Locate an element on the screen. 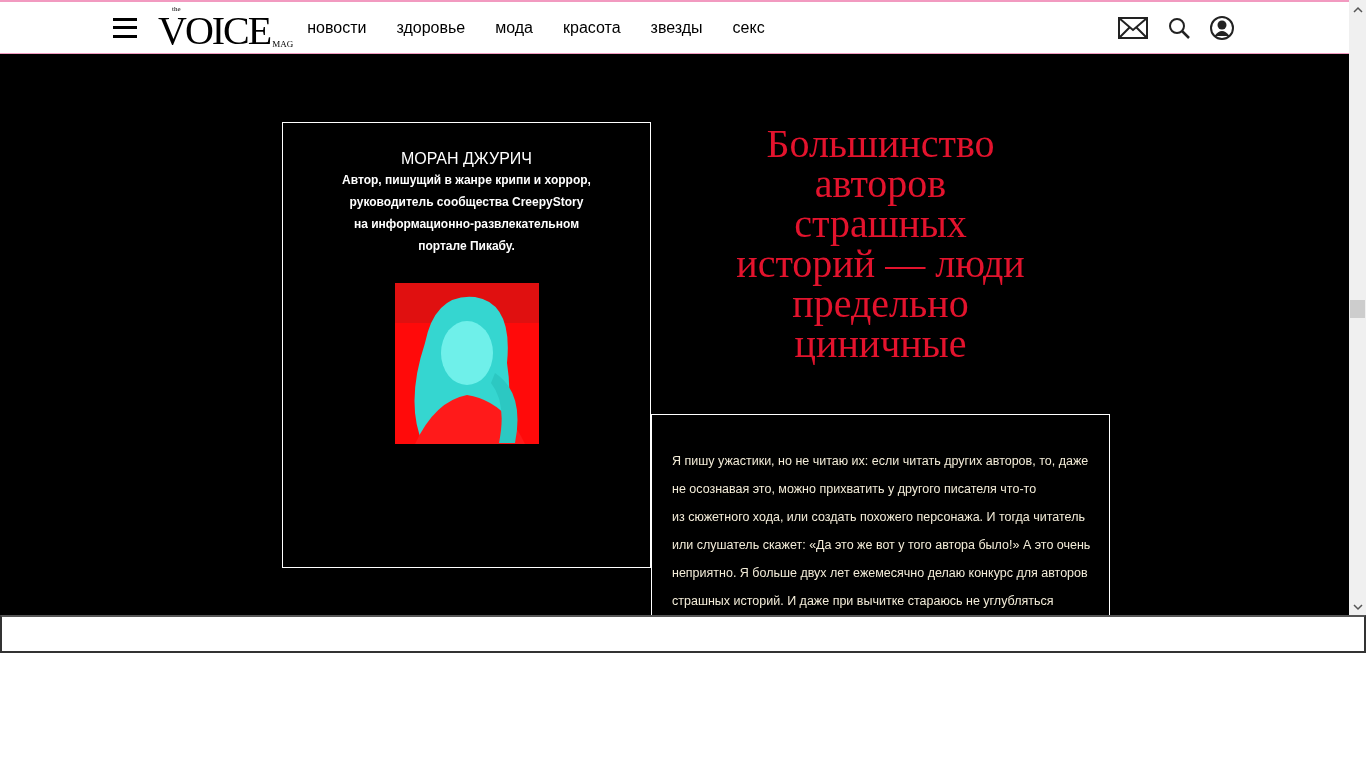  search-icon is located at coordinates (1179, 27).